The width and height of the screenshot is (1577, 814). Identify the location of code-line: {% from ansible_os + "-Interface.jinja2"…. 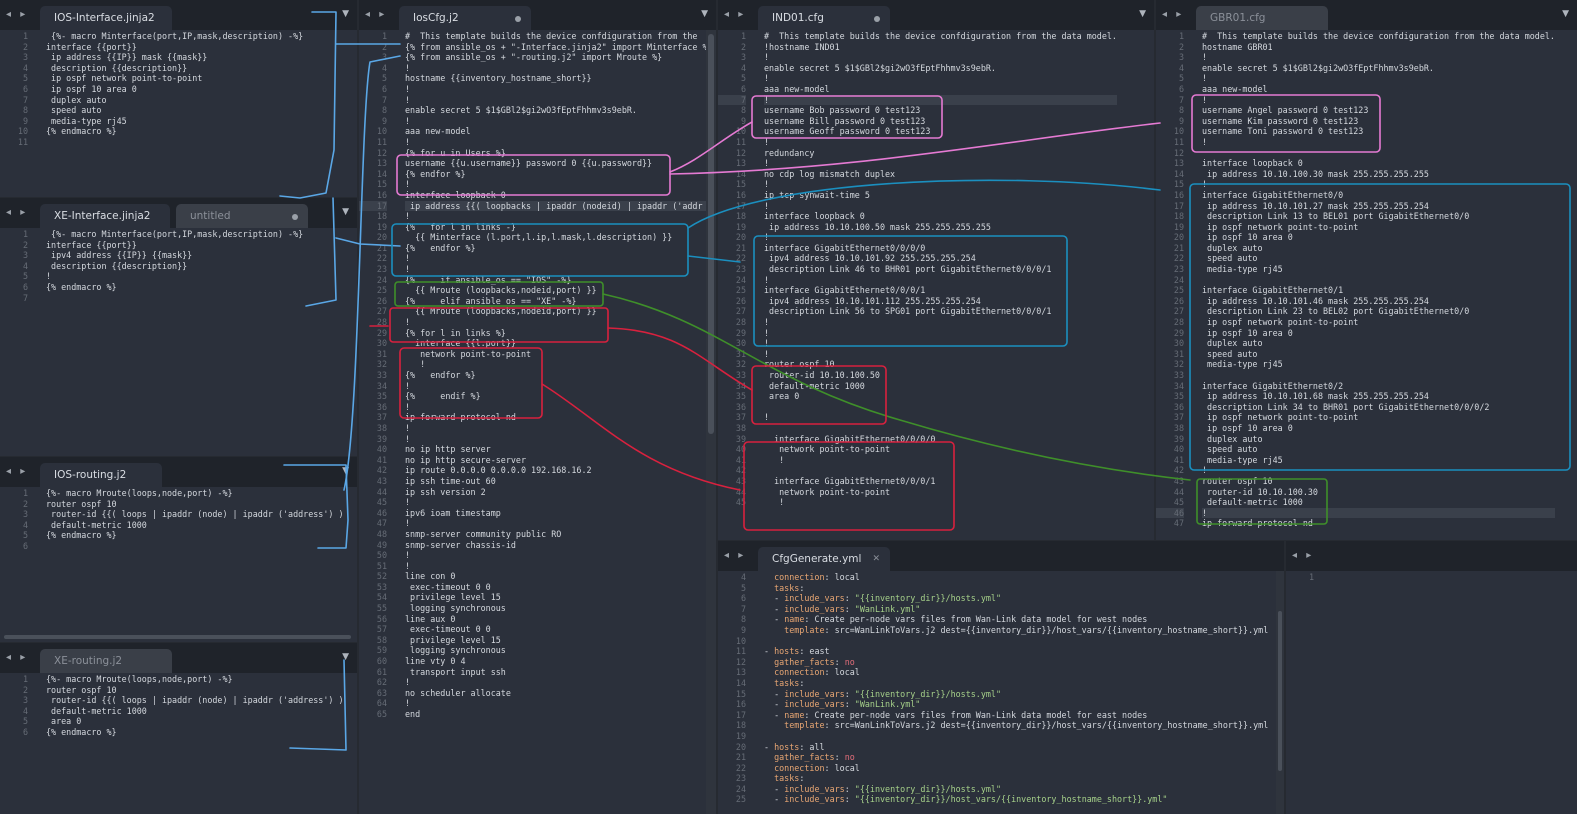
(559, 46).